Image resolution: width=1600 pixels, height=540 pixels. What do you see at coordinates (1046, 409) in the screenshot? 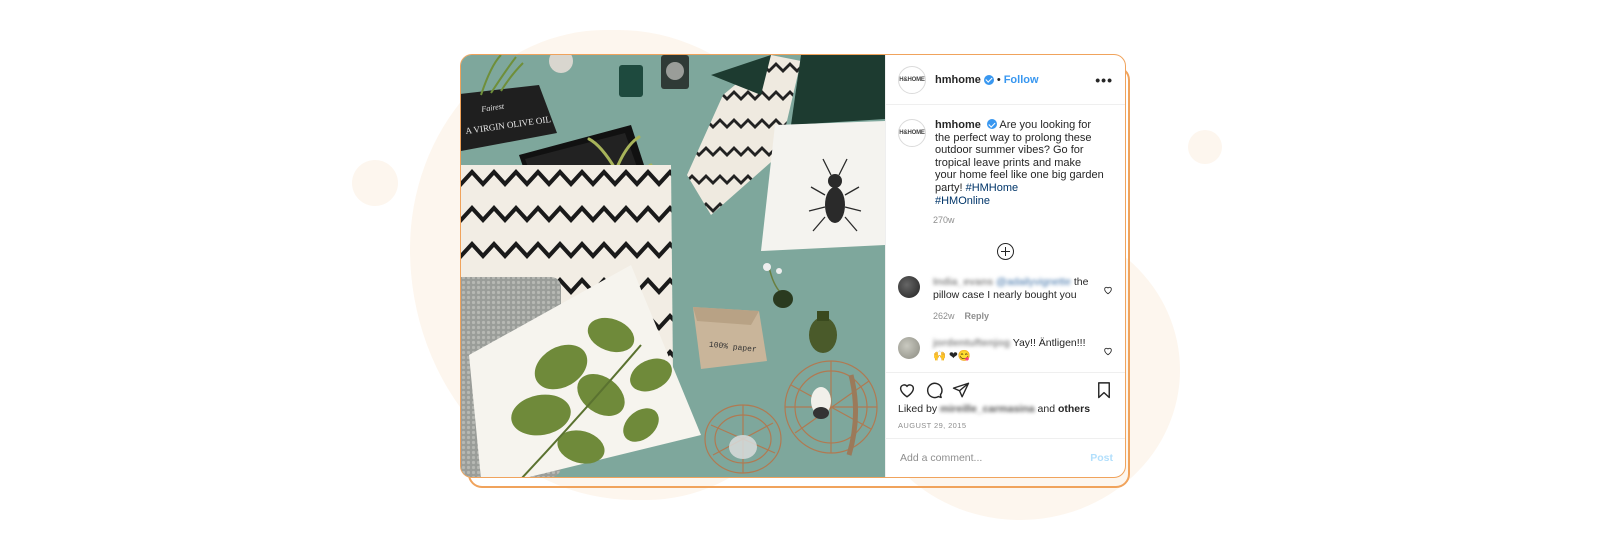
I see `liked-by-and: and` at bounding box center [1046, 409].